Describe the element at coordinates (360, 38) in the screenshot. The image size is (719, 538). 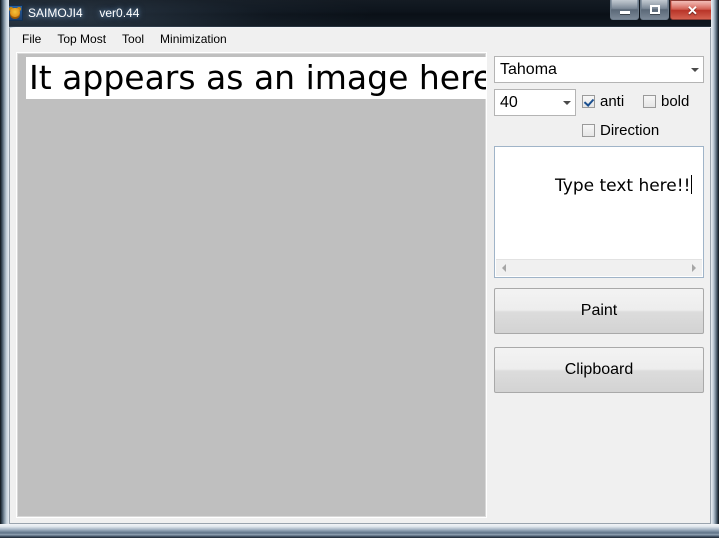
I see `menu-bar: File Top Most Tool Minimization` at that location.